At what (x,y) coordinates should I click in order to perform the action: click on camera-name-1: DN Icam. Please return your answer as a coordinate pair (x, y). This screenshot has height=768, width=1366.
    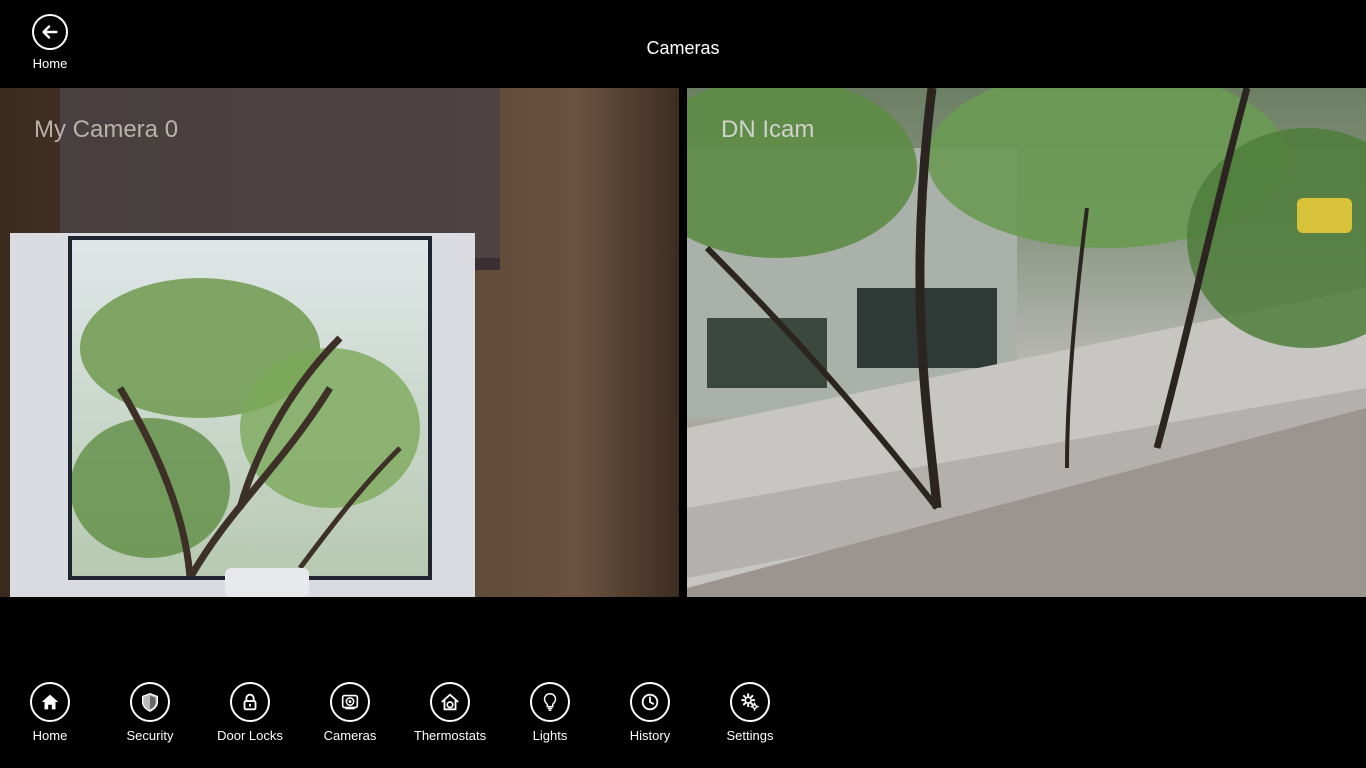
    Looking at the image, I should click on (768, 129).